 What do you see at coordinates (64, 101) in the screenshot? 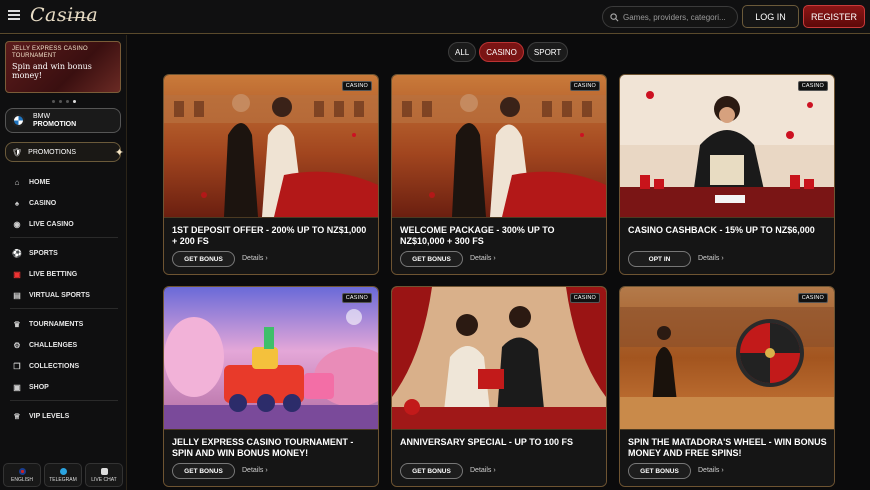
I see `carousel-dots` at bounding box center [64, 101].